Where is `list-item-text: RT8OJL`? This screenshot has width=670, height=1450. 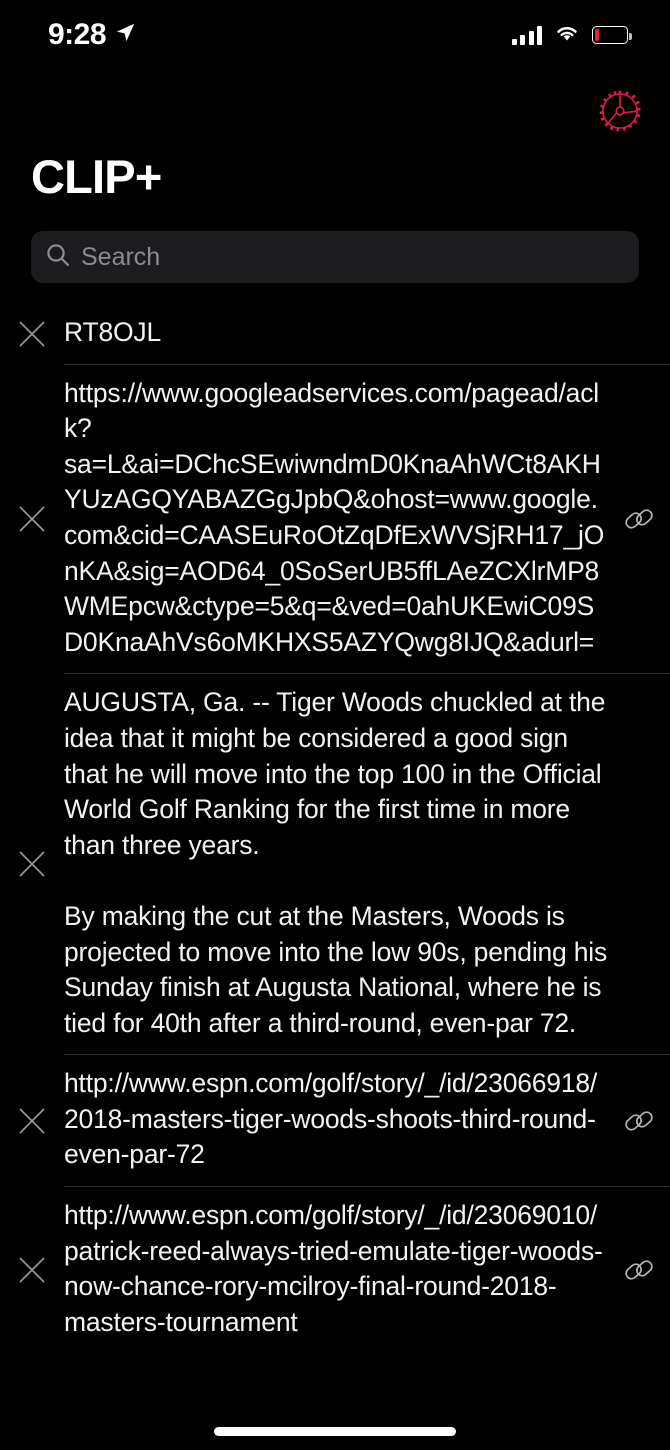
list-item-text: RT8OJL is located at coordinates (112, 332).